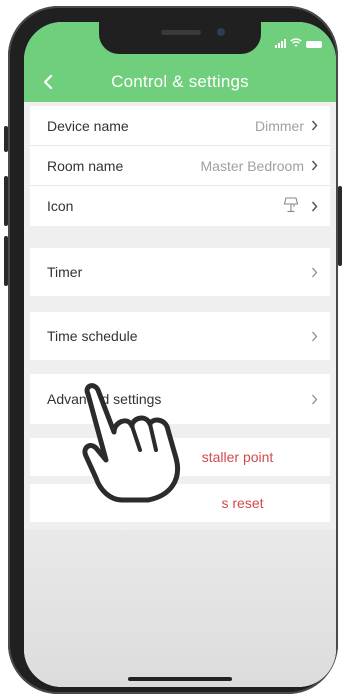 The width and height of the screenshot is (344, 698). What do you see at coordinates (242, 503) in the screenshot?
I see `reset-label: s reset` at bounding box center [242, 503].